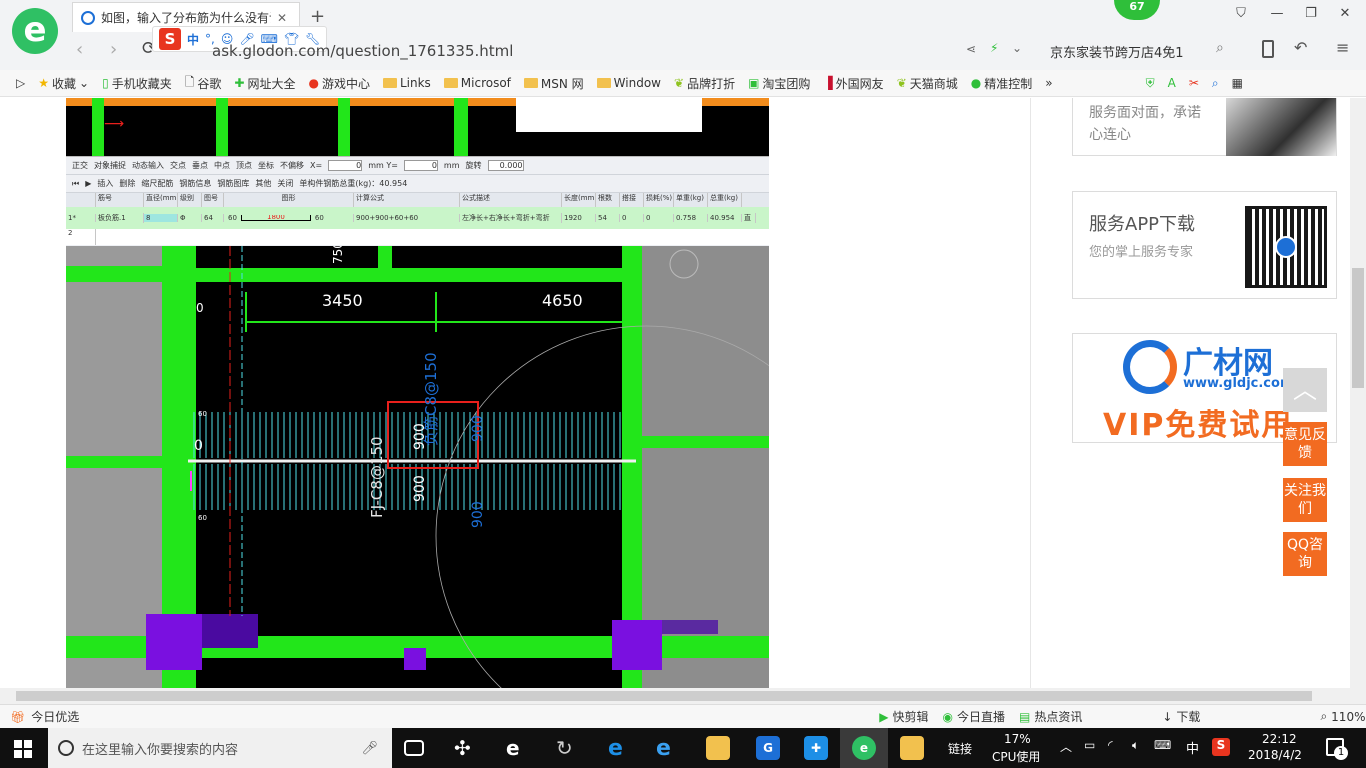 The image size is (1366, 768). Describe the element at coordinates (971, 49) in the screenshot. I see `share-icon: ⋖` at that location.